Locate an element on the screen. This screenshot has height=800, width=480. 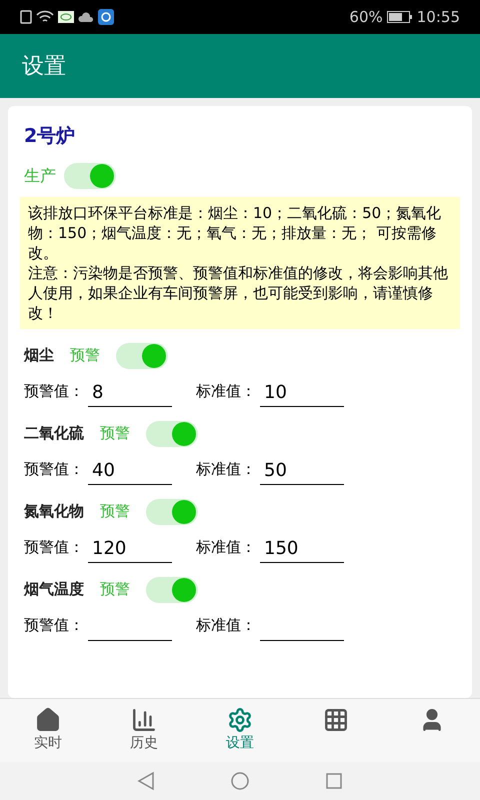
warning-value-field: 40 is located at coordinates (130, 470).